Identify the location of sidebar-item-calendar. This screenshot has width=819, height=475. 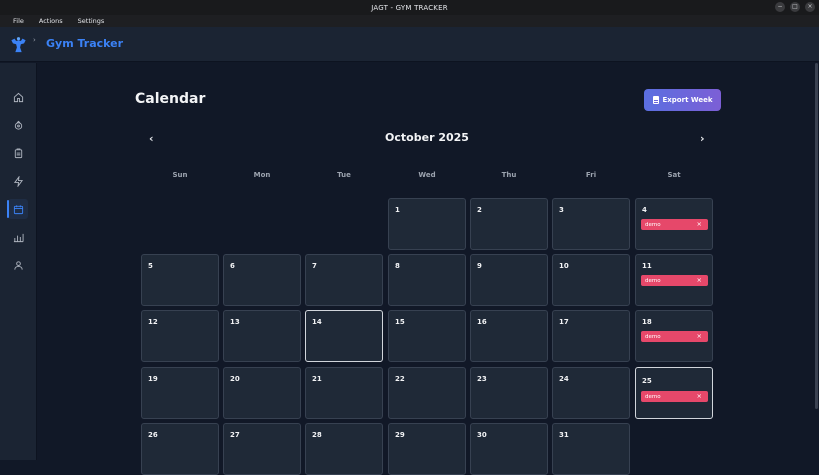
(17, 209).